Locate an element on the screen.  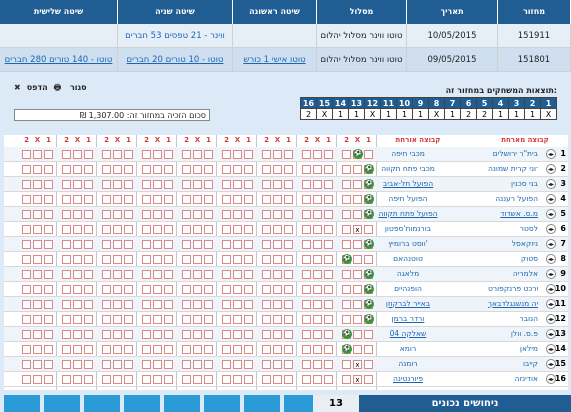
away-team: הפועל פתח תקווה is located at coordinates (408, 213).